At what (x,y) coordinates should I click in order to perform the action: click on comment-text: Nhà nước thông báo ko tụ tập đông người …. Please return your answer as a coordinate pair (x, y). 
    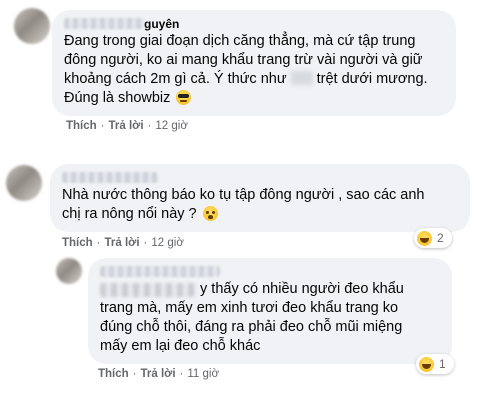
    Looking at the image, I should click on (243, 204).